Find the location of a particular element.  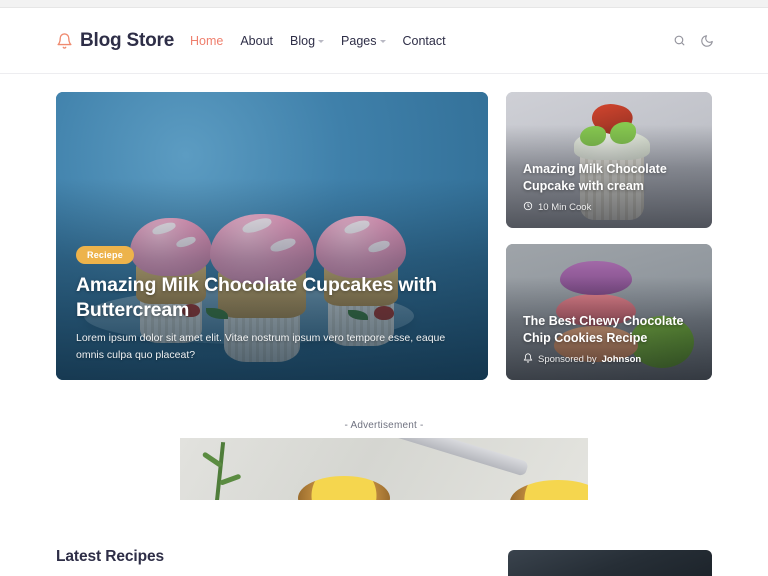

latest-recipes-title: Latest Recipes is located at coordinates (110, 556).